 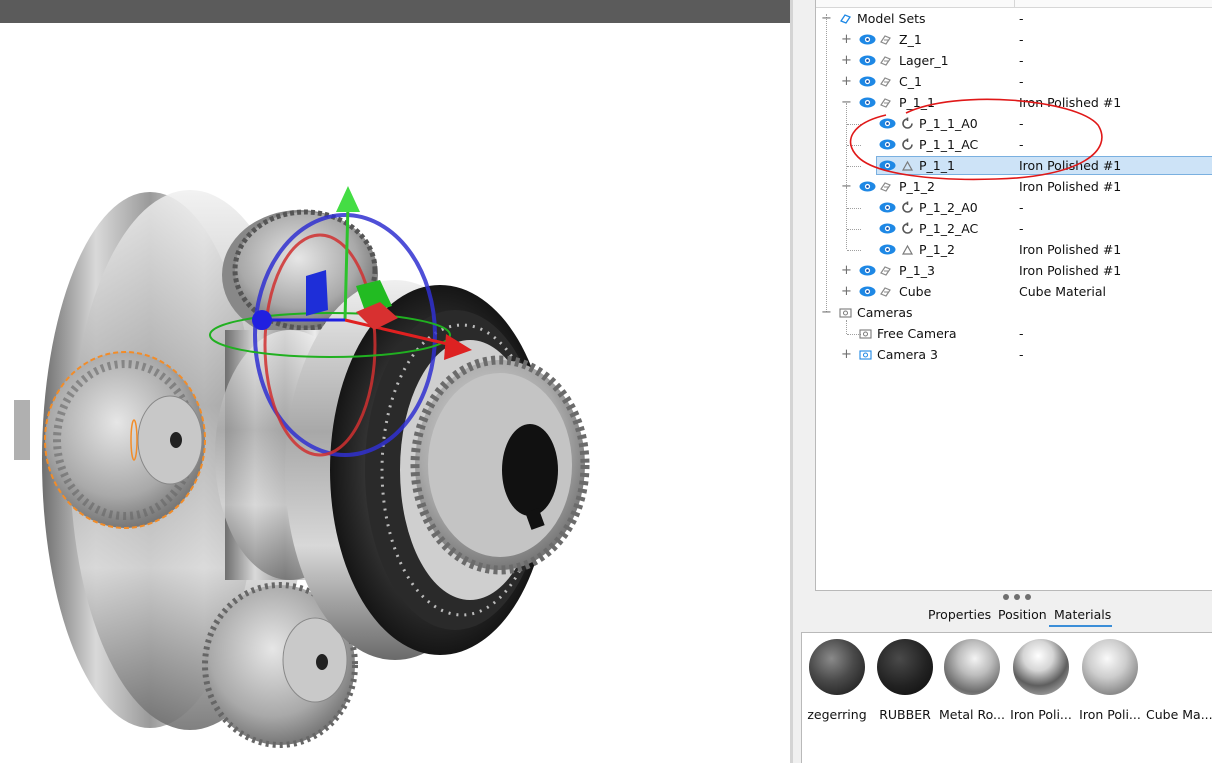 I want to click on tree-header, so click(x=1014, y=4).